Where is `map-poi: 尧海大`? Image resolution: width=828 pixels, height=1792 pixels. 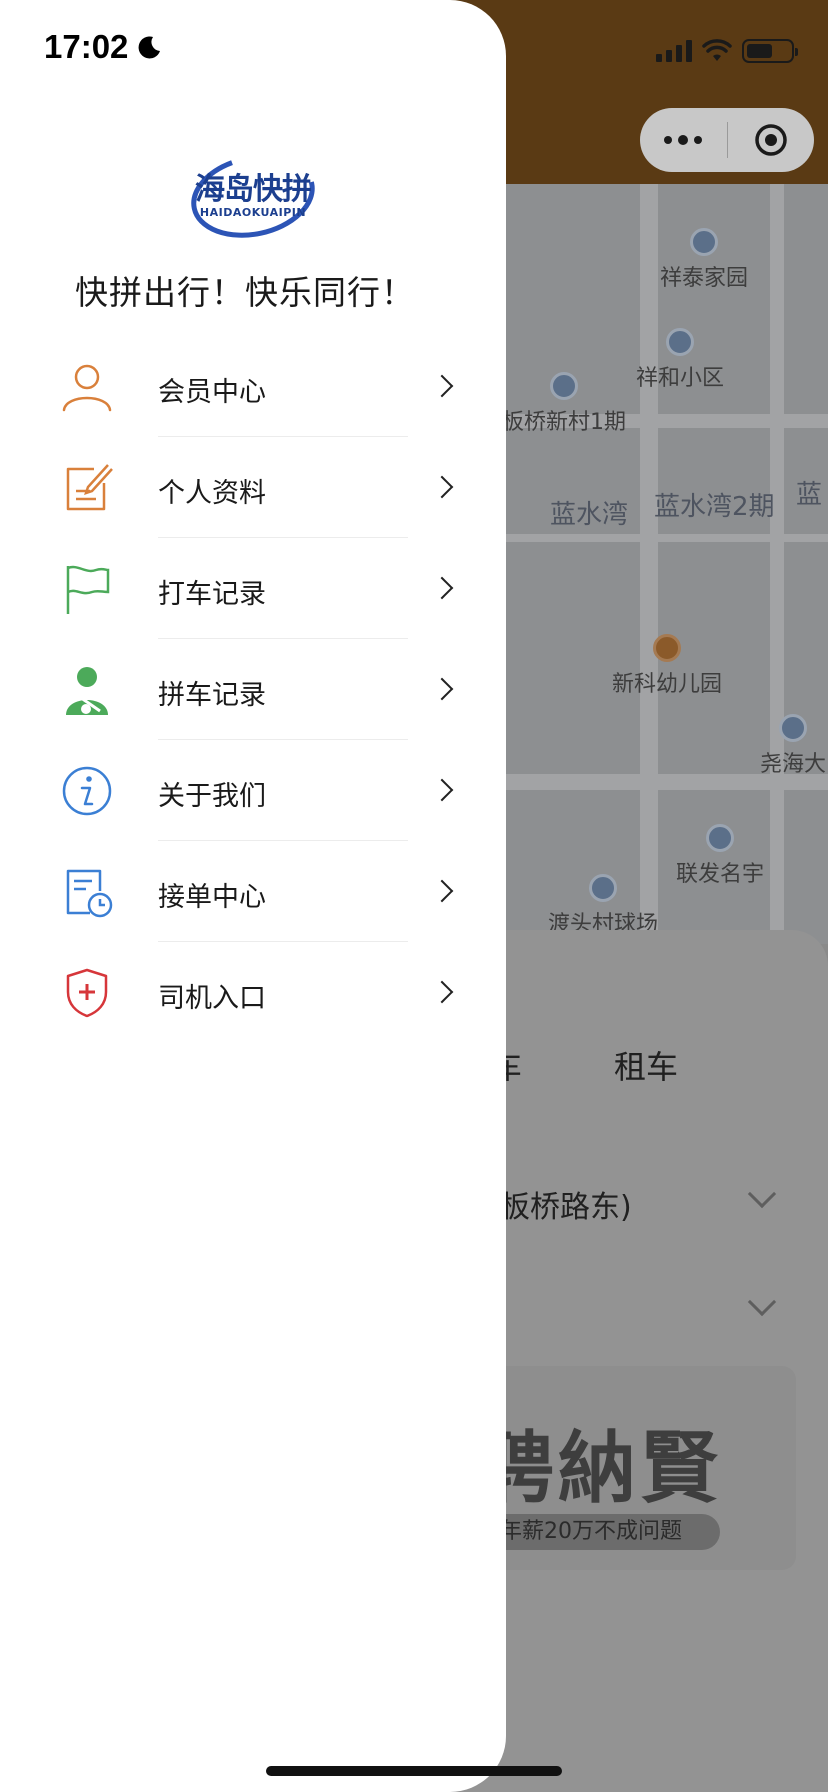 map-poi: 尧海大 is located at coordinates (793, 746).